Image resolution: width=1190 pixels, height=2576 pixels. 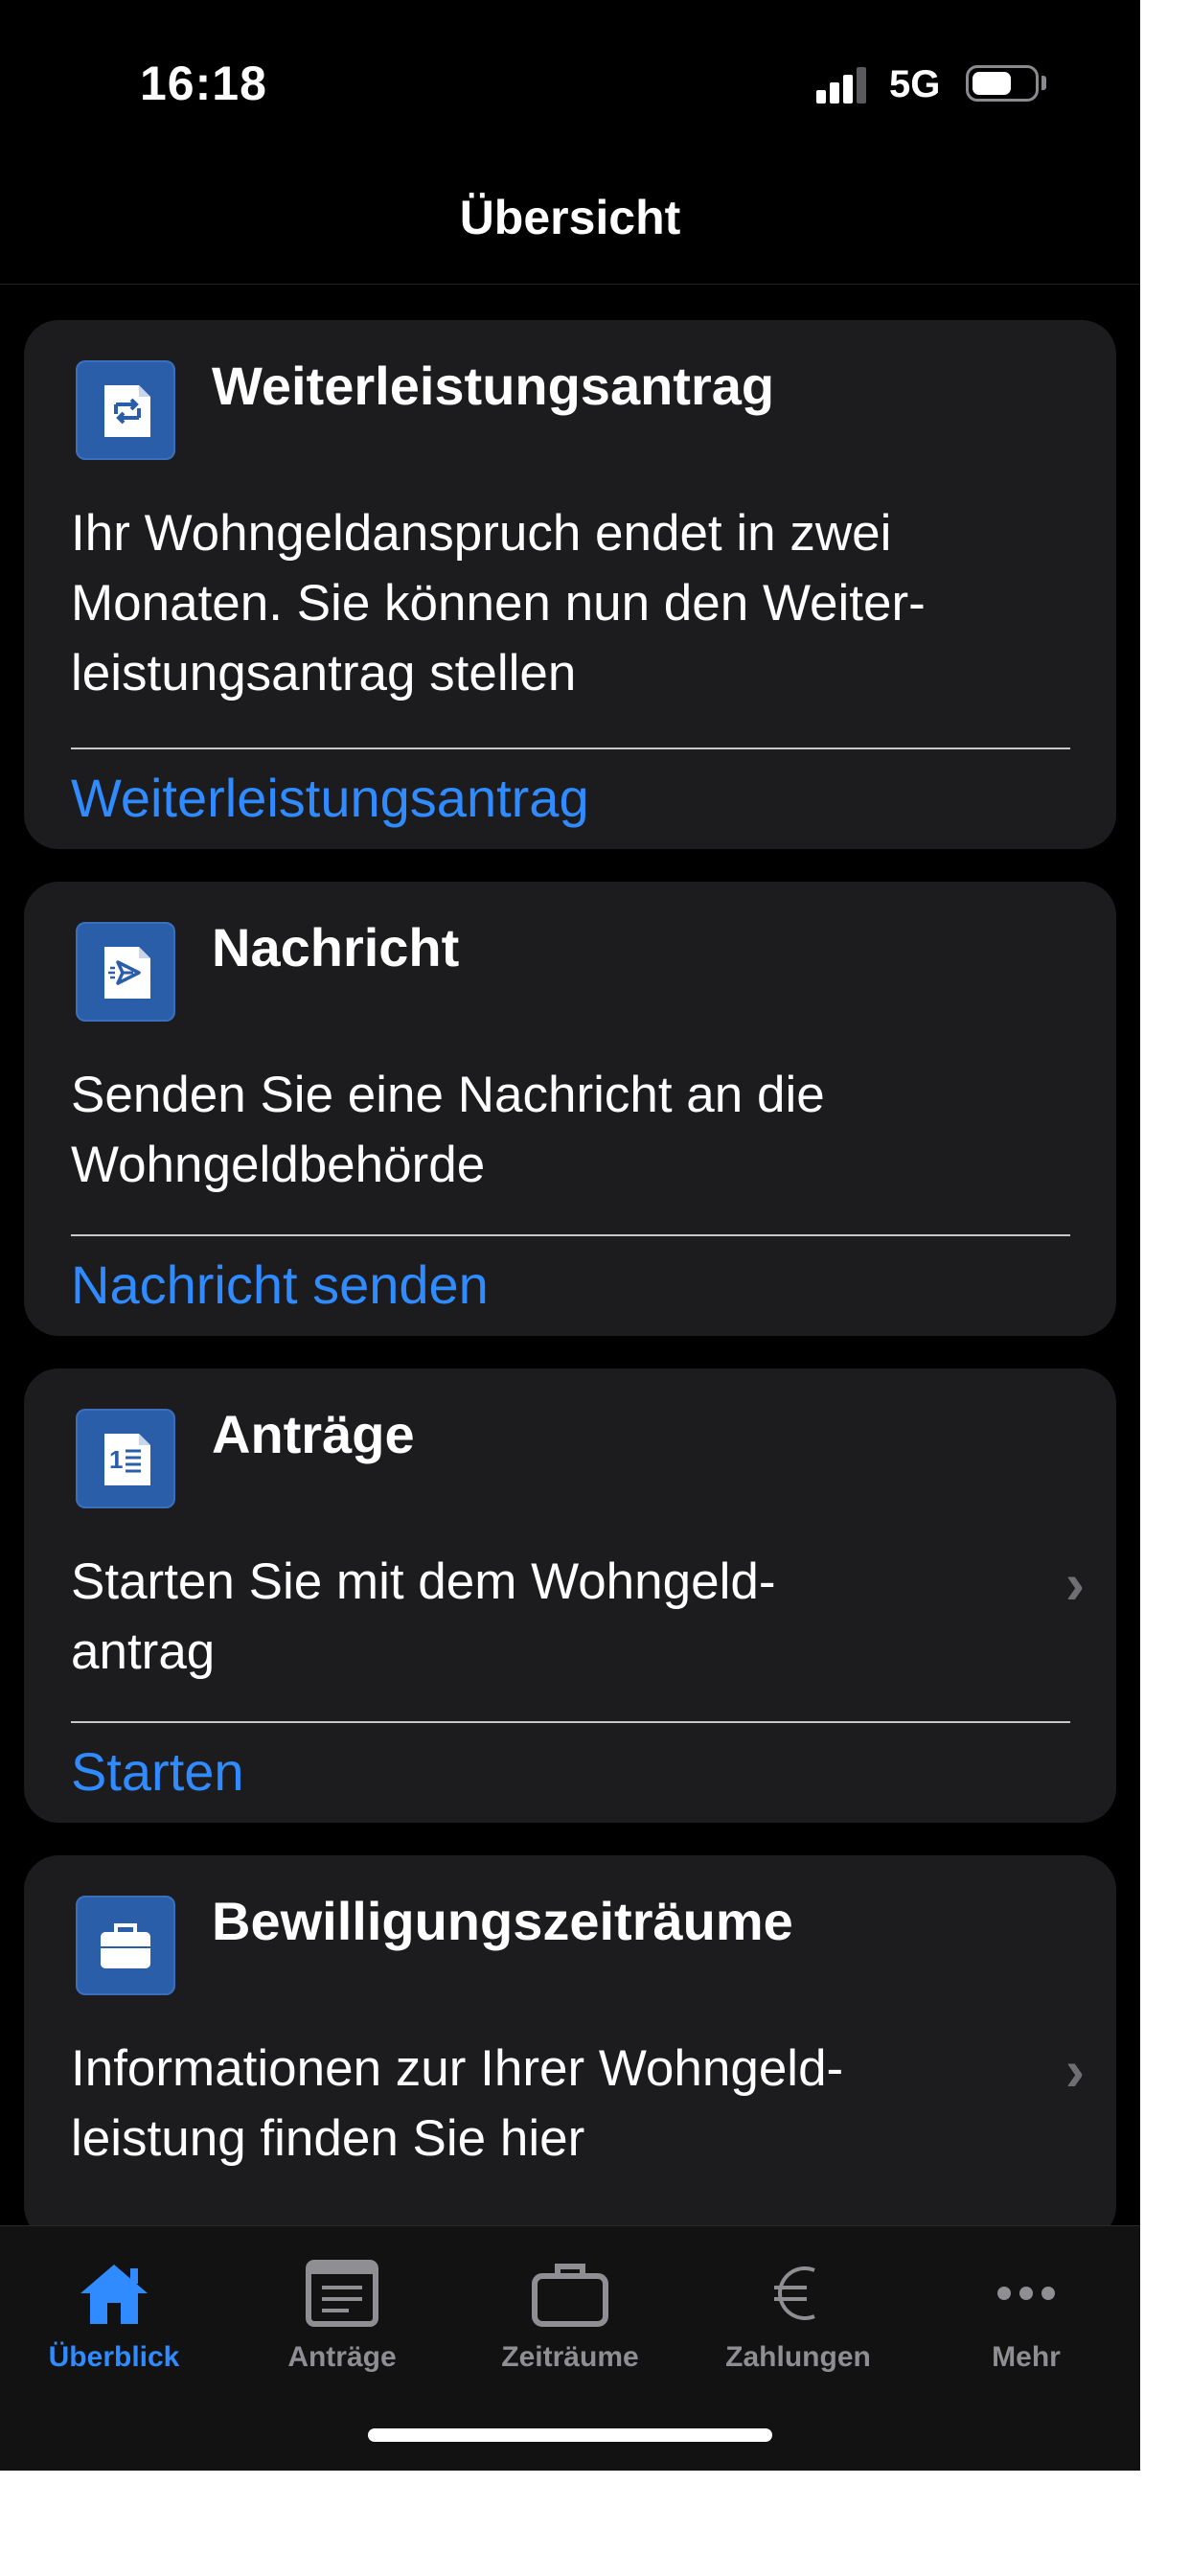 What do you see at coordinates (570, 217) in the screenshot?
I see `page-title: Übersicht` at bounding box center [570, 217].